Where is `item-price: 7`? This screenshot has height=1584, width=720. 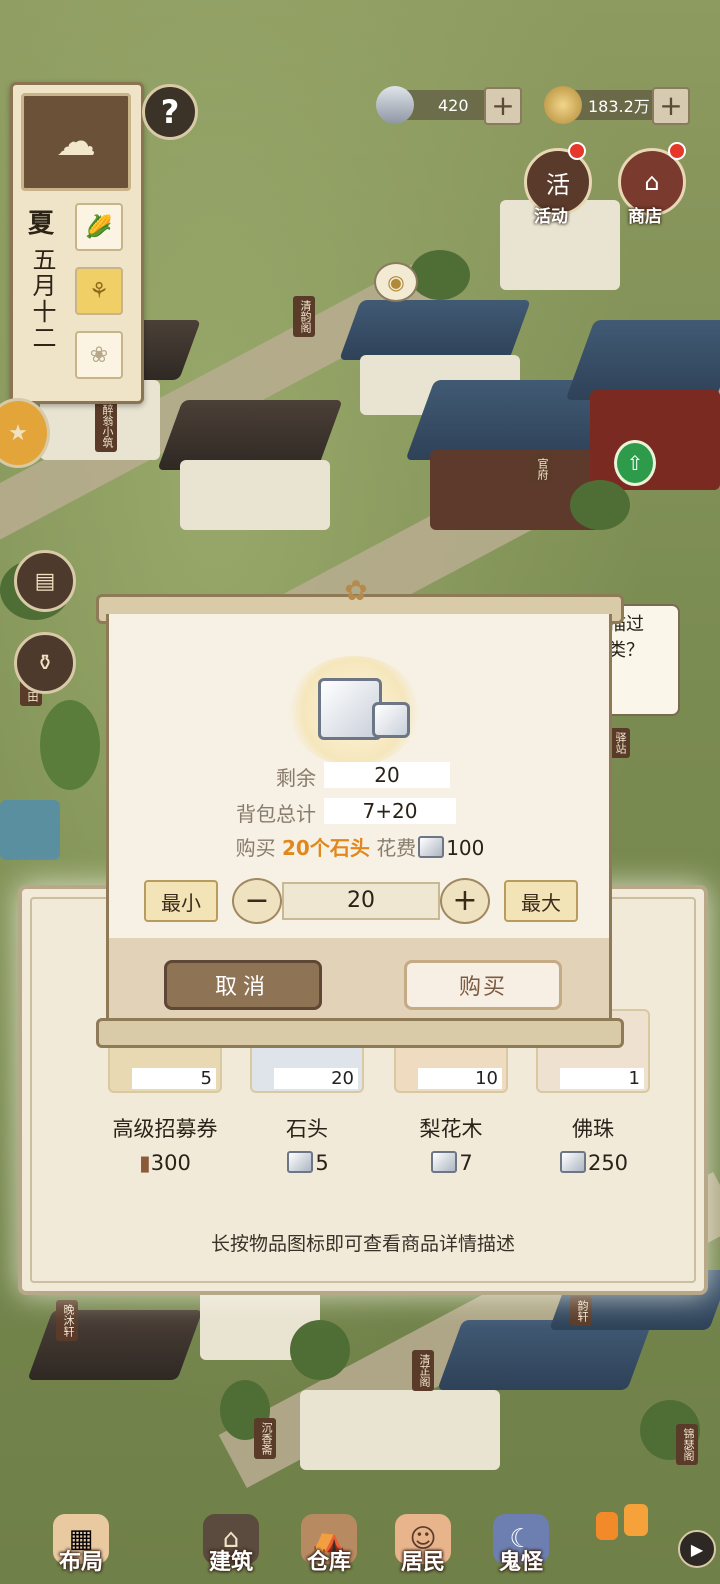
item-price: 7 is located at coordinates (451, 1163).